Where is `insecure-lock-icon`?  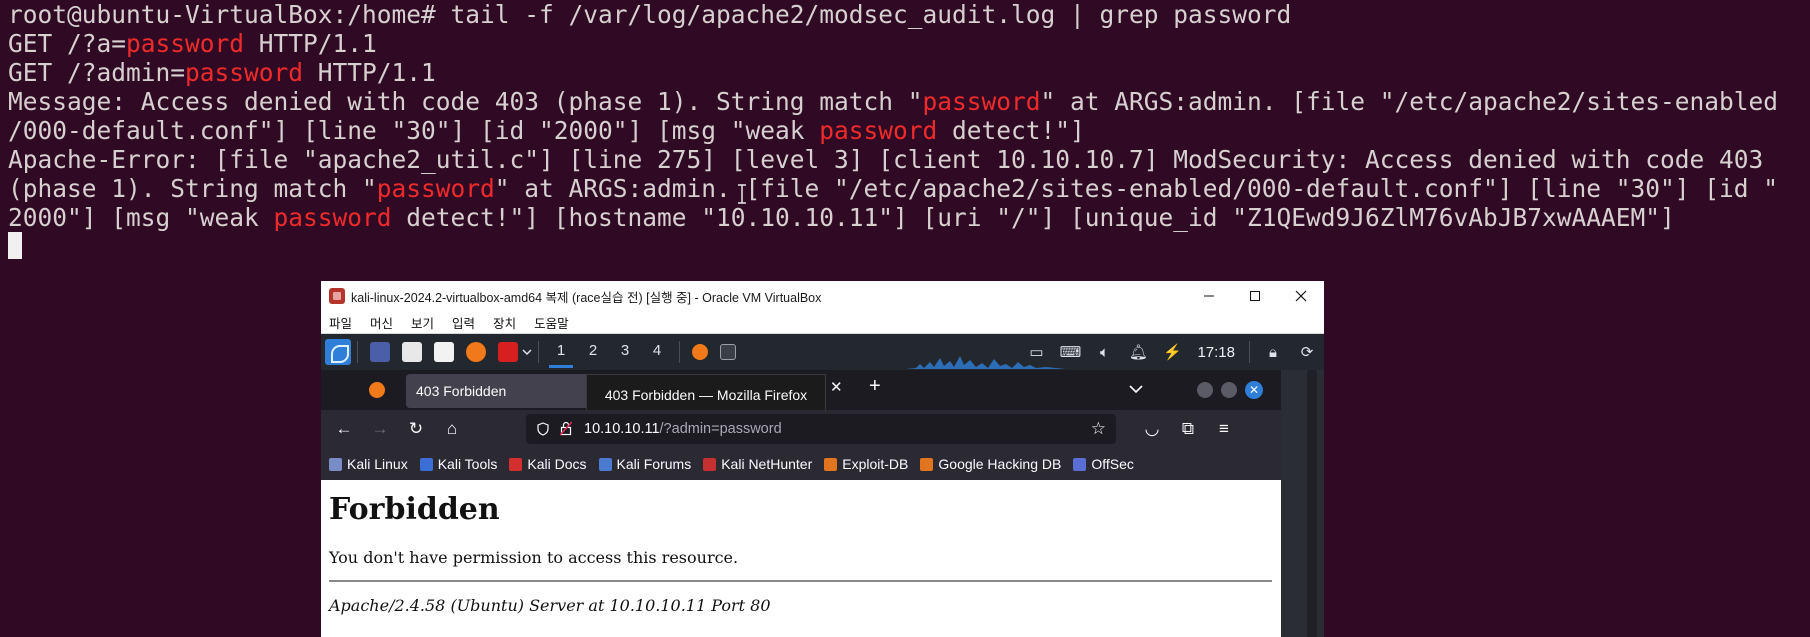
insecure-lock-icon is located at coordinates (566, 428).